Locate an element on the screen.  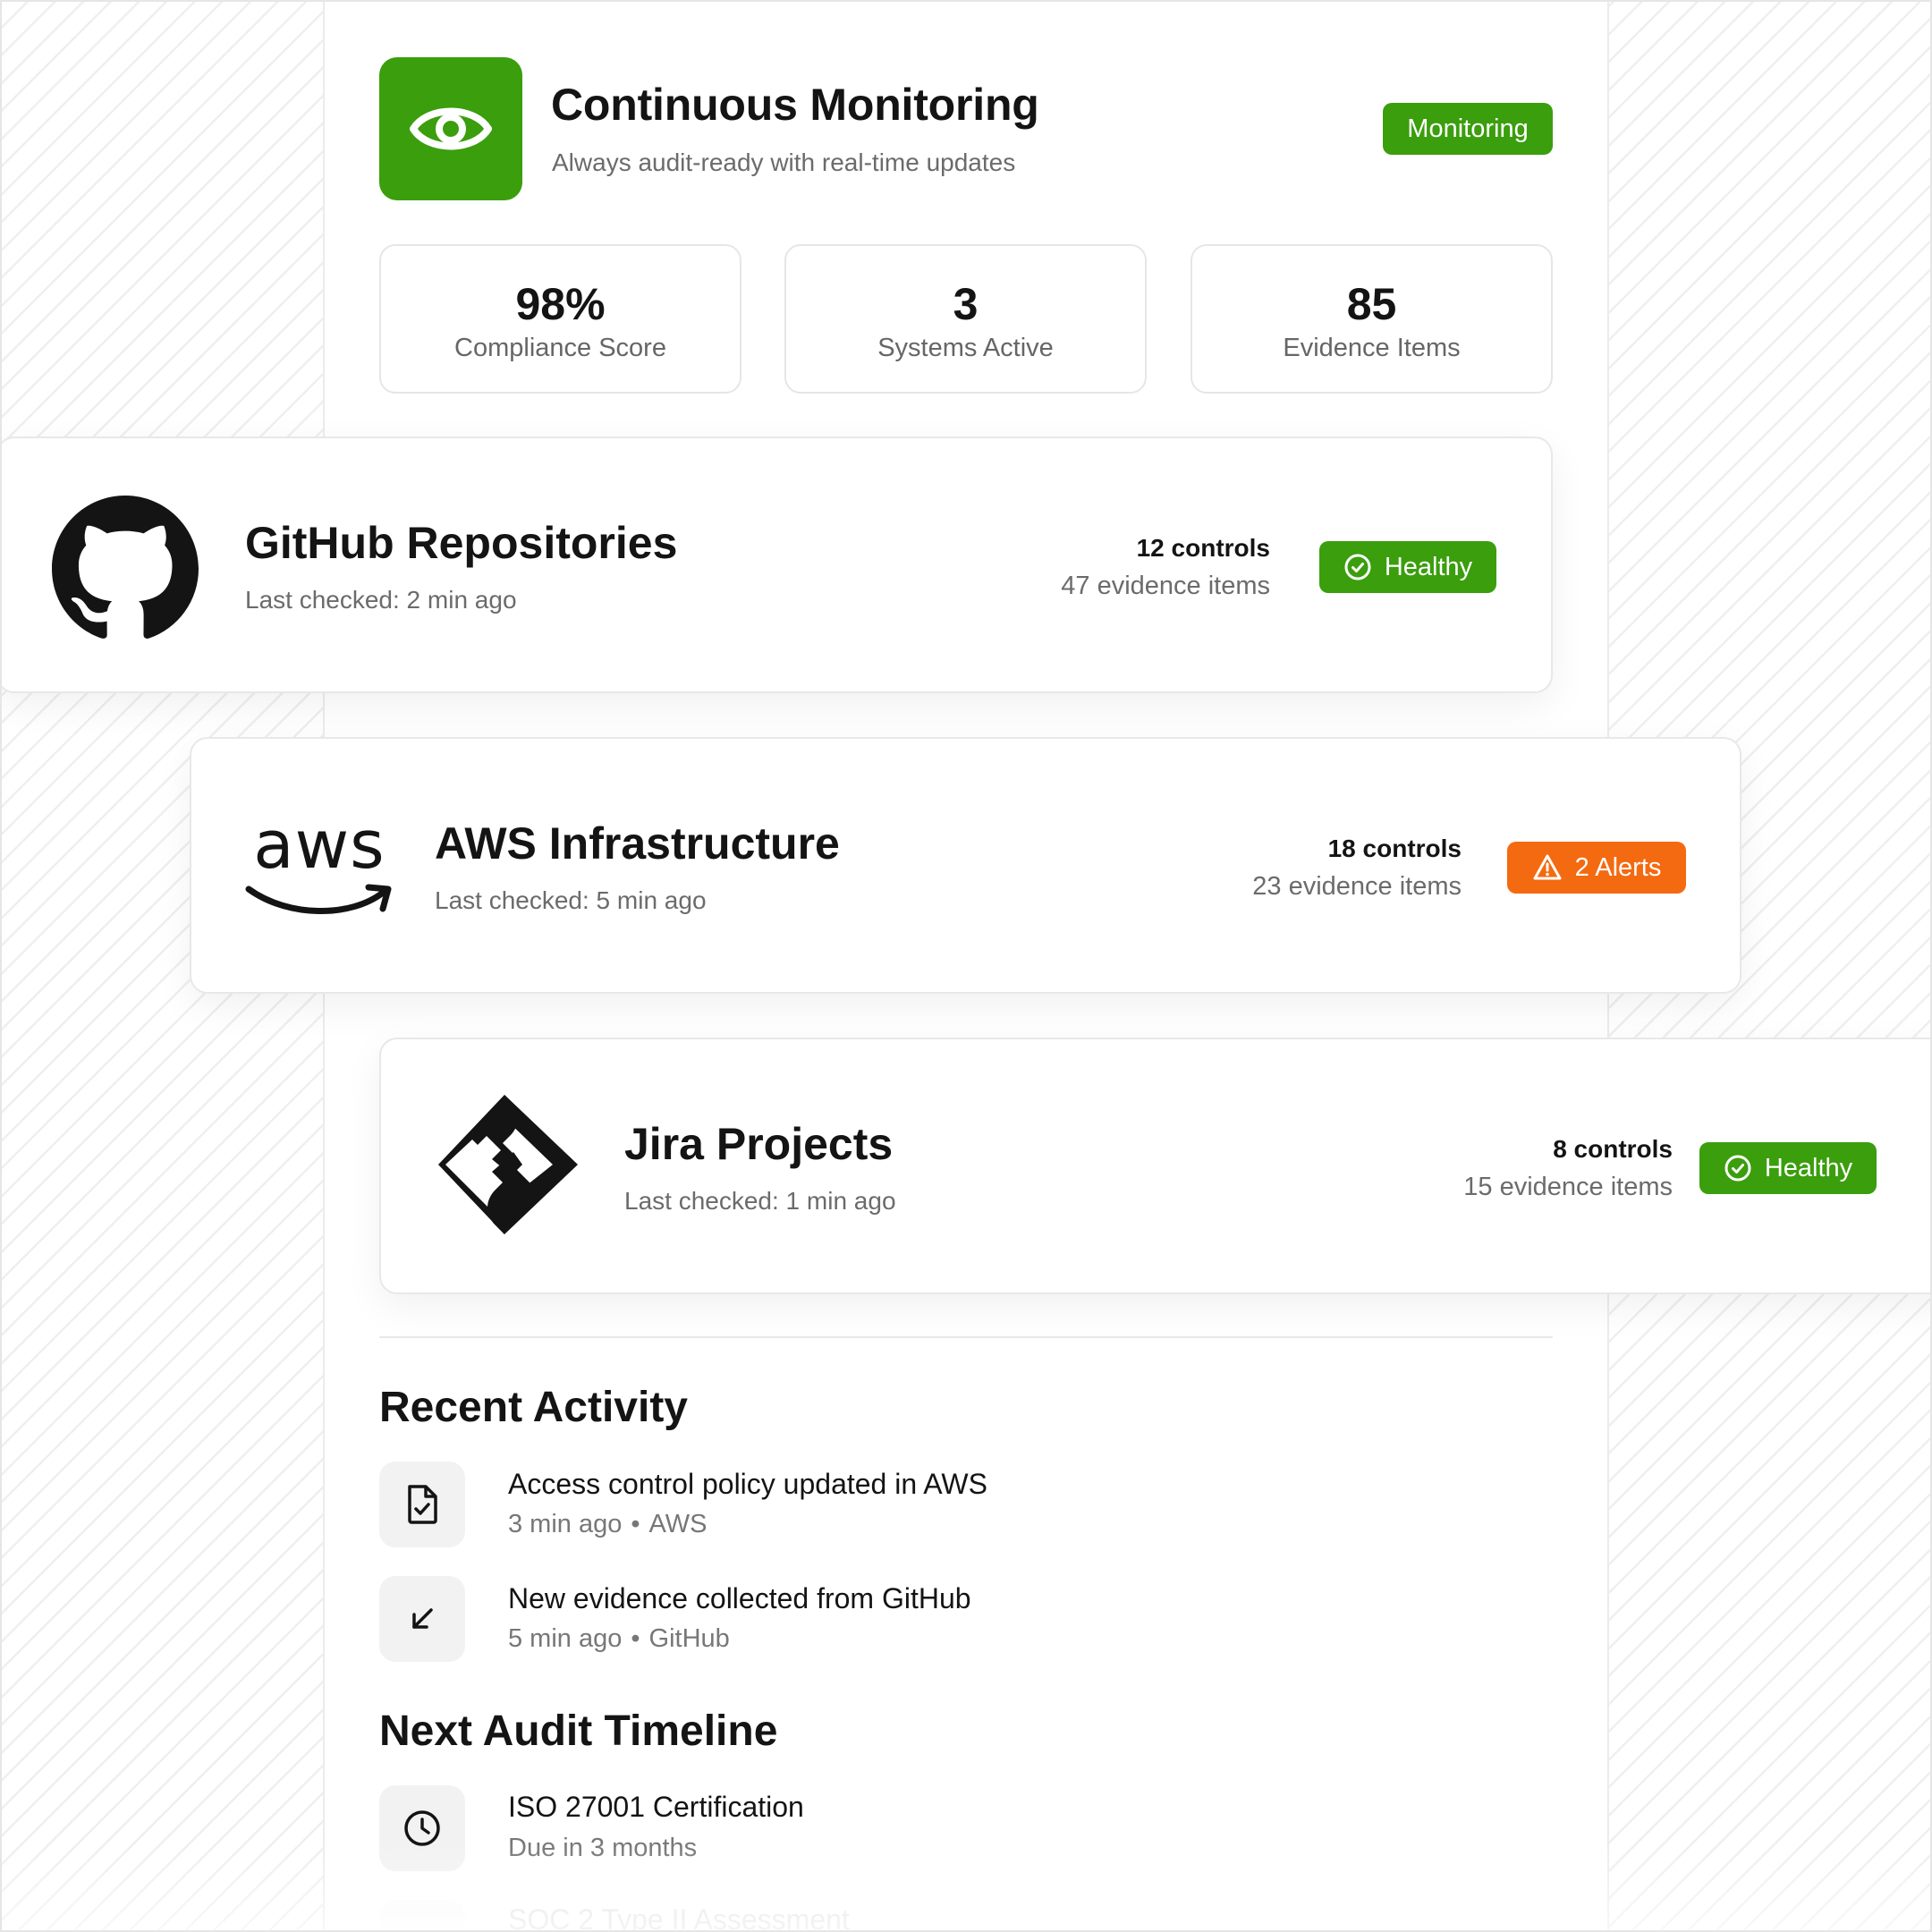
stat-label: Systems Active is located at coordinates (965, 348).